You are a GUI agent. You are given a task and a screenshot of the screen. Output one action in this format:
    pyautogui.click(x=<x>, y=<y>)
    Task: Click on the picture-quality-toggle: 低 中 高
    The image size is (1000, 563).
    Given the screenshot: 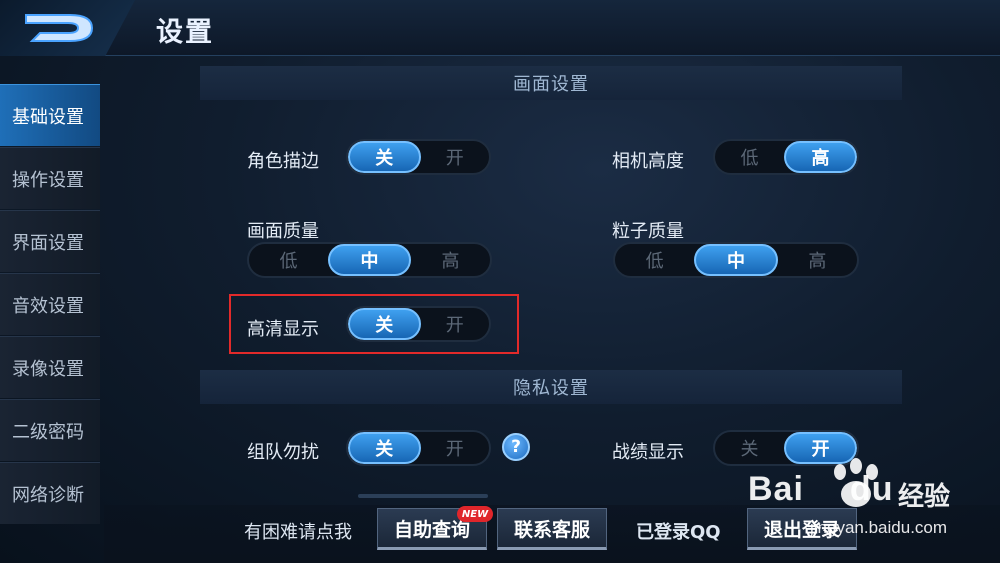 What is the action you would take?
    pyautogui.click(x=369, y=260)
    